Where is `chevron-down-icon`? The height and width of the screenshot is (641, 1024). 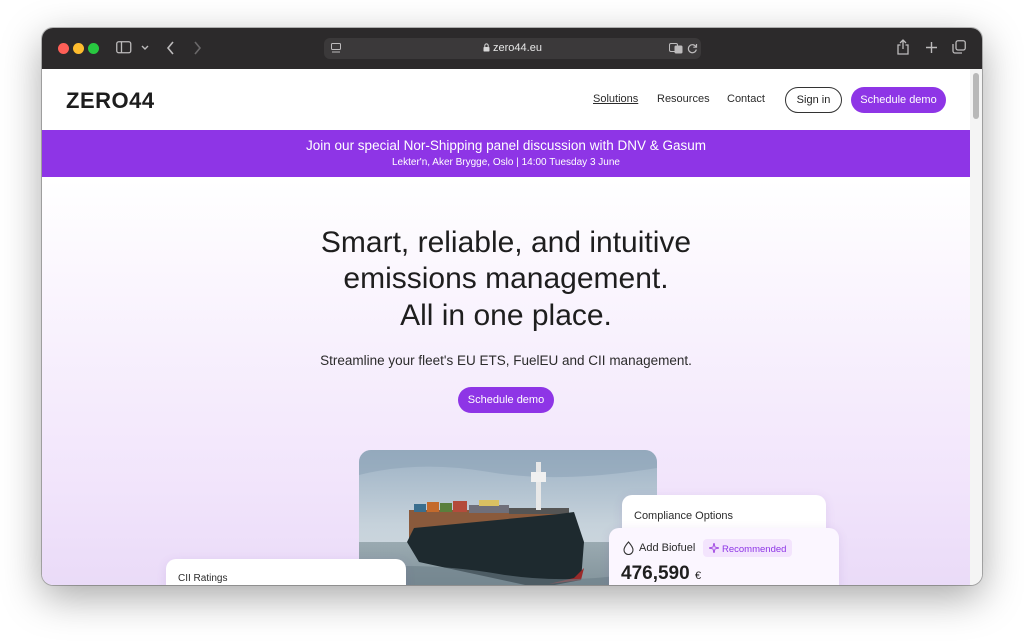 chevron-down-icon is located at coordinates (145, 48).